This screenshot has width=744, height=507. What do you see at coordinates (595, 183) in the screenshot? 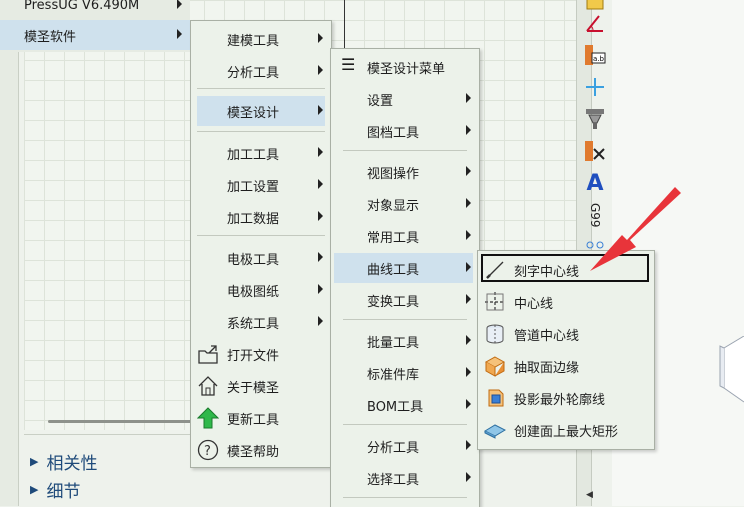
I see `text-tool-icon: A` at bounding box center [595, 183].